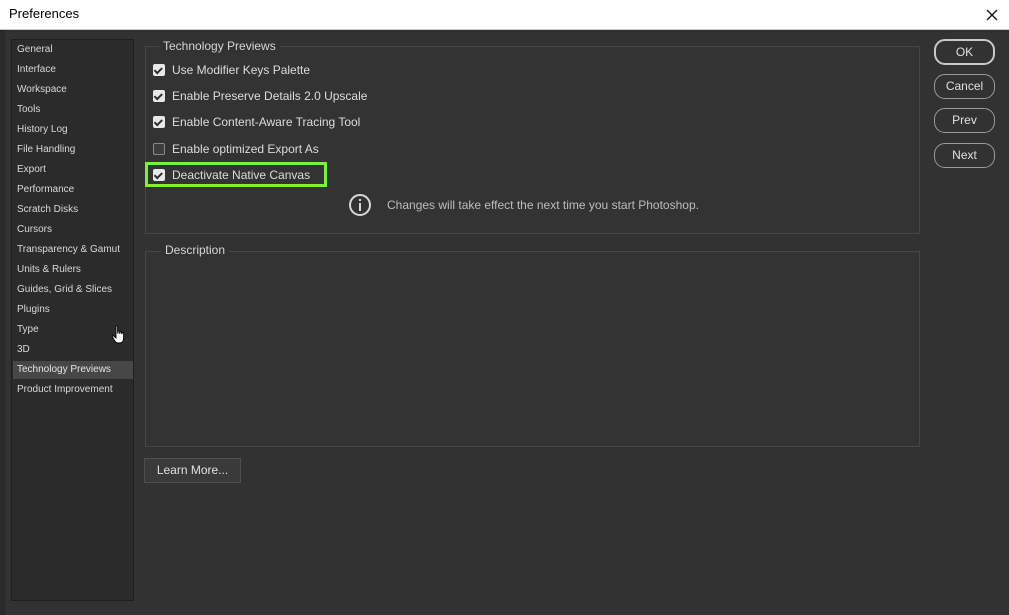 This screenshot has width=1009, height=615. I want to click on info-circle-icon, so click(360, 205).